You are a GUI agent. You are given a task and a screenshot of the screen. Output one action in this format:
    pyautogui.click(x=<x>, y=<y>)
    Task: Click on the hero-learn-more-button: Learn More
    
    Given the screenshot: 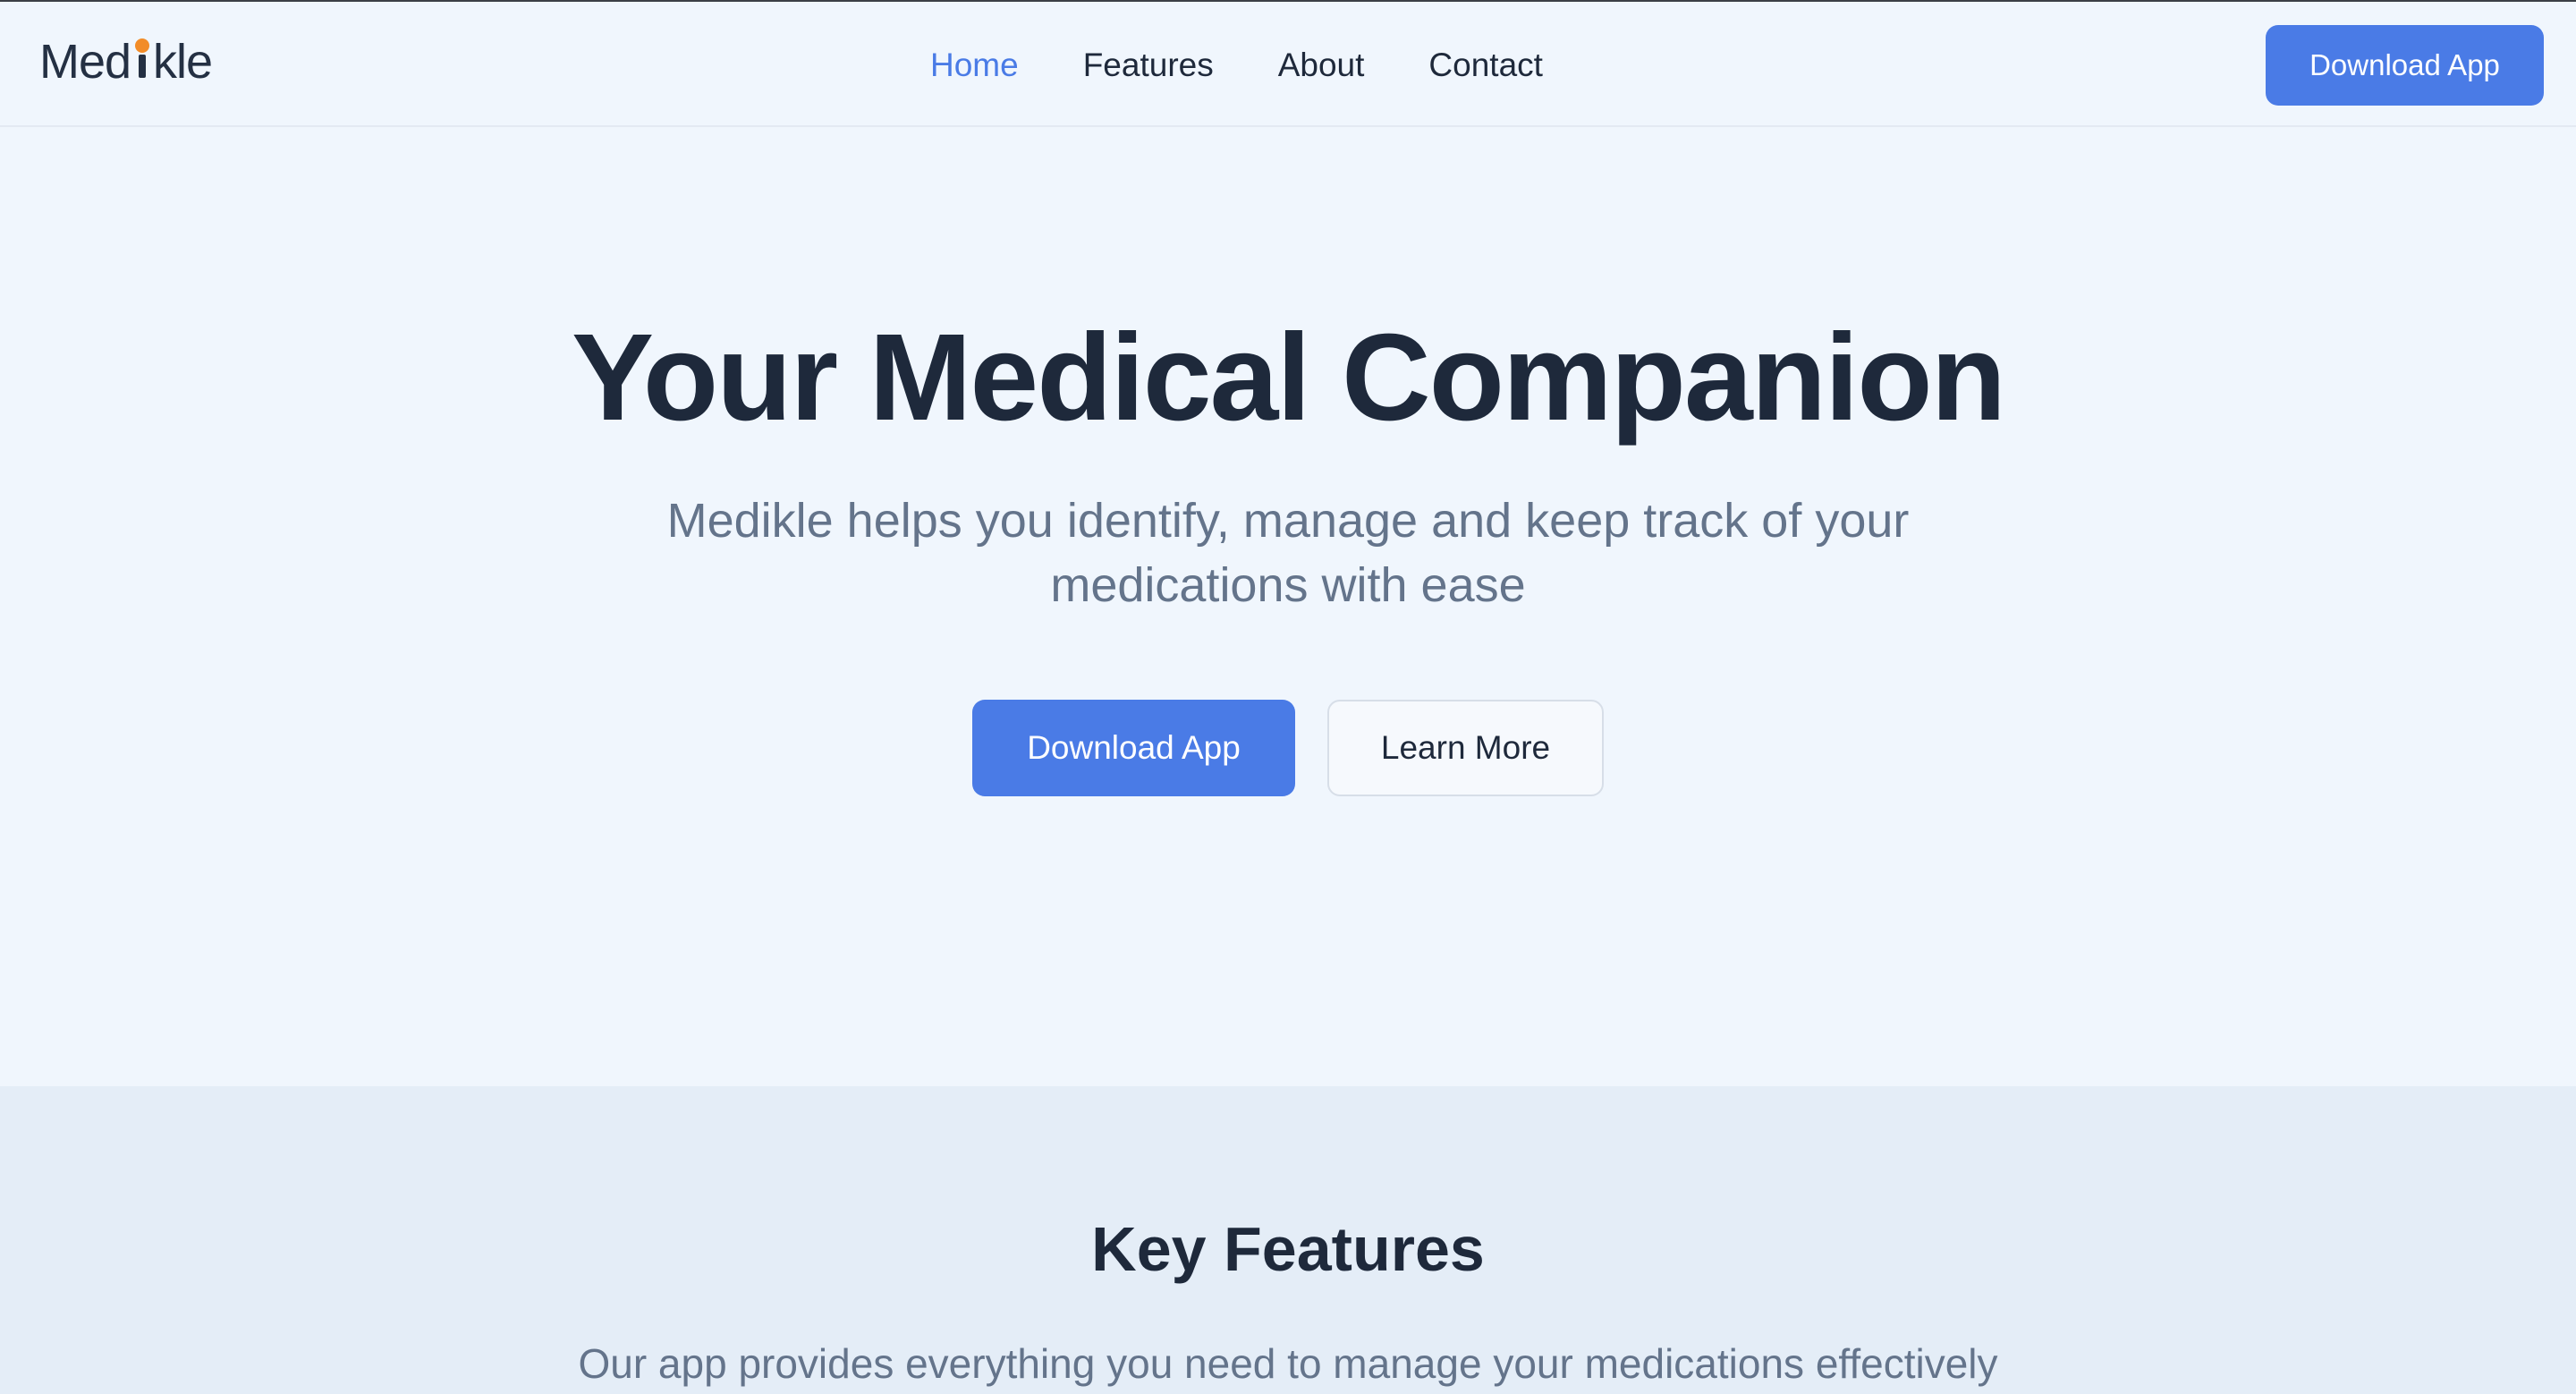 What is the action you would take?
    pyautogui.click(x=1465, y=748)
    